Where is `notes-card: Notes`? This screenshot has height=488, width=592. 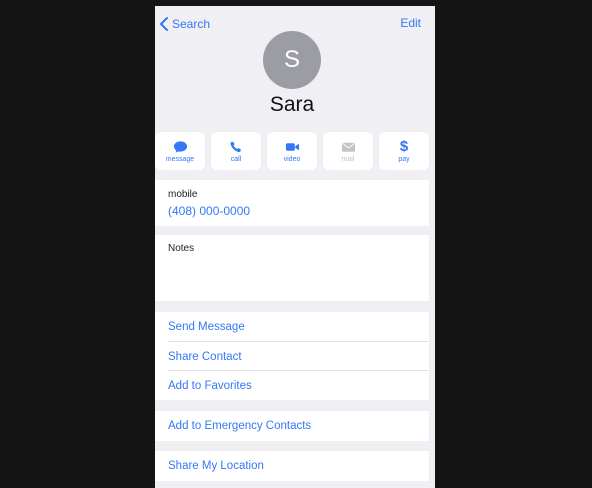
notes-card: Notes is located at coordinates (292, 268).